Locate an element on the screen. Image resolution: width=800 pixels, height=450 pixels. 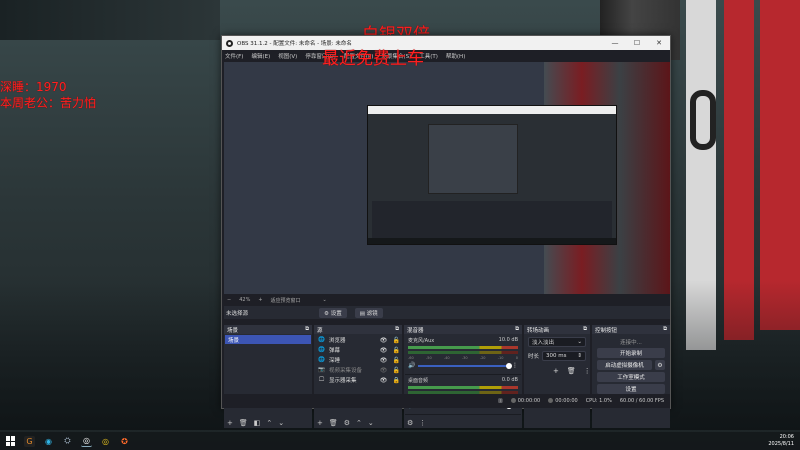
studio-mode-button: 工作室模式 is located at coordinates (631, 377).